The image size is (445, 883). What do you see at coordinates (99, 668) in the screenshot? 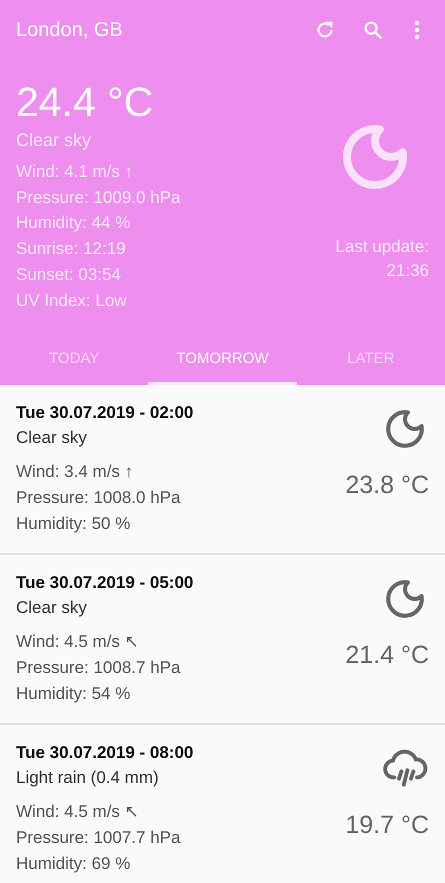
I see `forecast-pressure: Pressure: 1008.7 hPa` at bounding box center [99, 668].